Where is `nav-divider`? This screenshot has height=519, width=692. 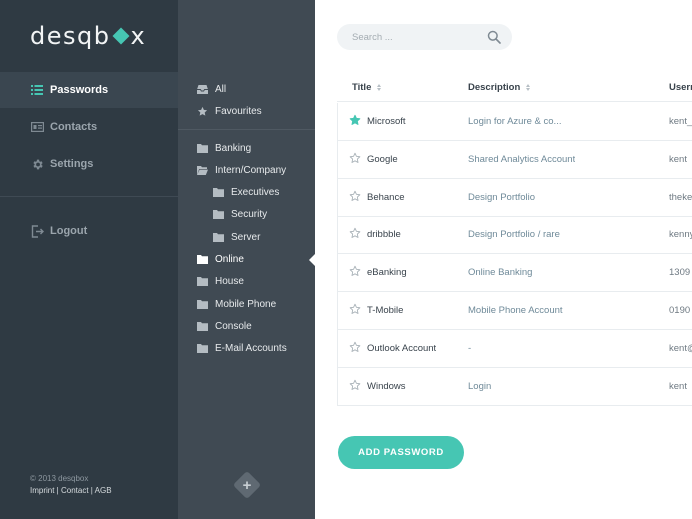
nav-divider is located at coordinates (89, 196).